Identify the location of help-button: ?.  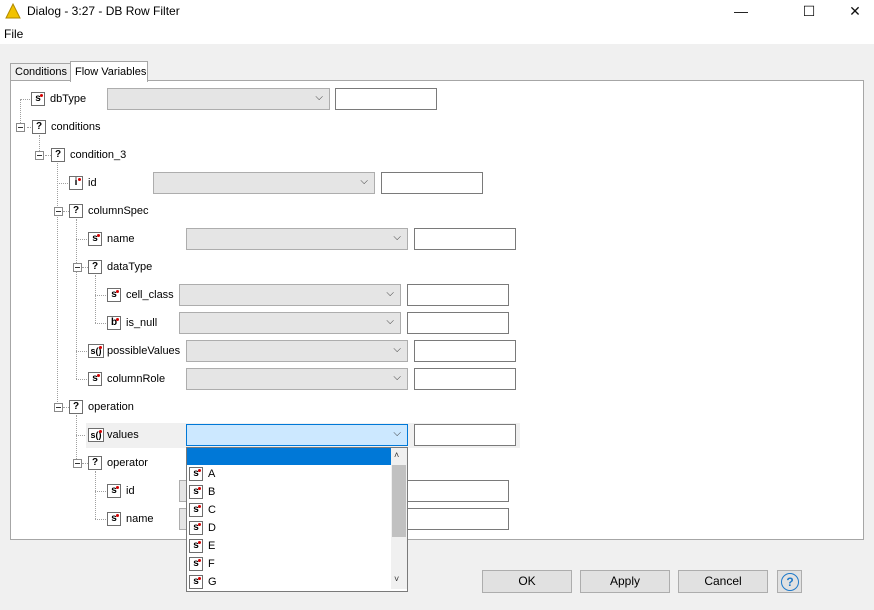
(789, 581).